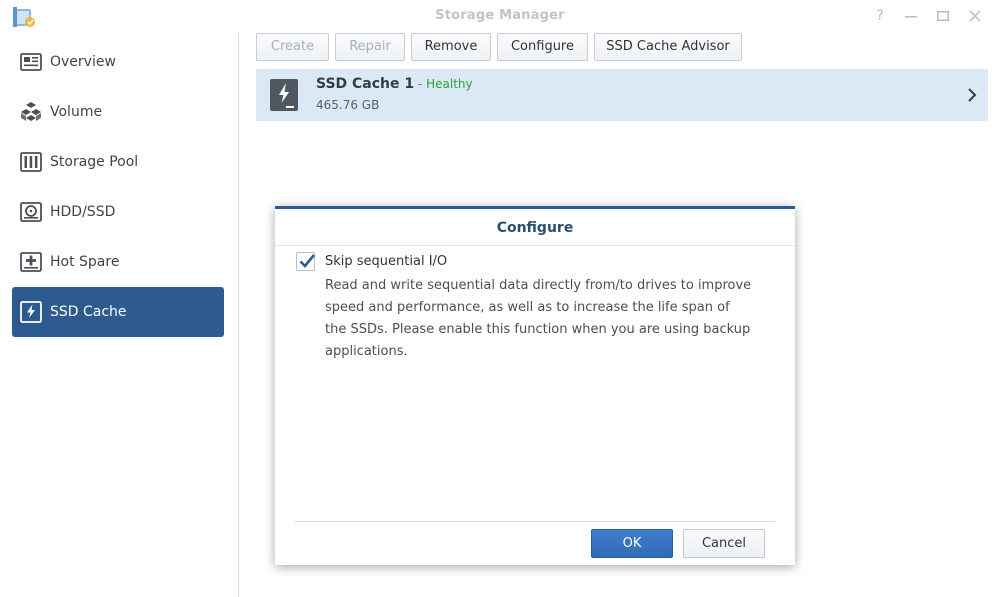 The image size is (1000, 597). Describe the element at coordinates (31, 312) in the screenshot. I see `ssd-cache-icon` at that location.